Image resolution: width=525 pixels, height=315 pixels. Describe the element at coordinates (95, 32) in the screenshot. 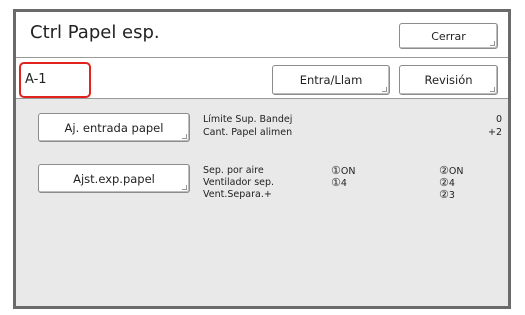

I see `page-title: Ctrl Papel esp.` at that location.